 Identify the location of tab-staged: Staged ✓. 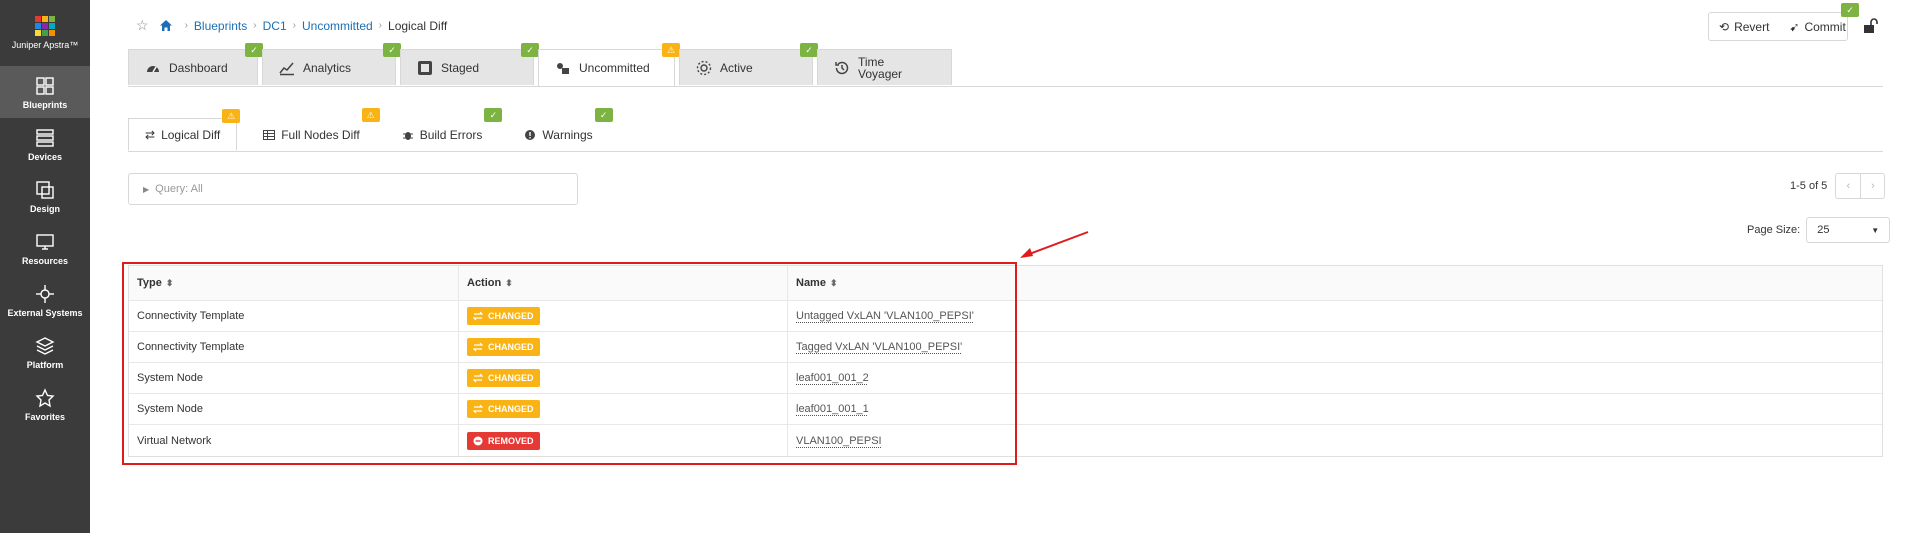
(469, 64).